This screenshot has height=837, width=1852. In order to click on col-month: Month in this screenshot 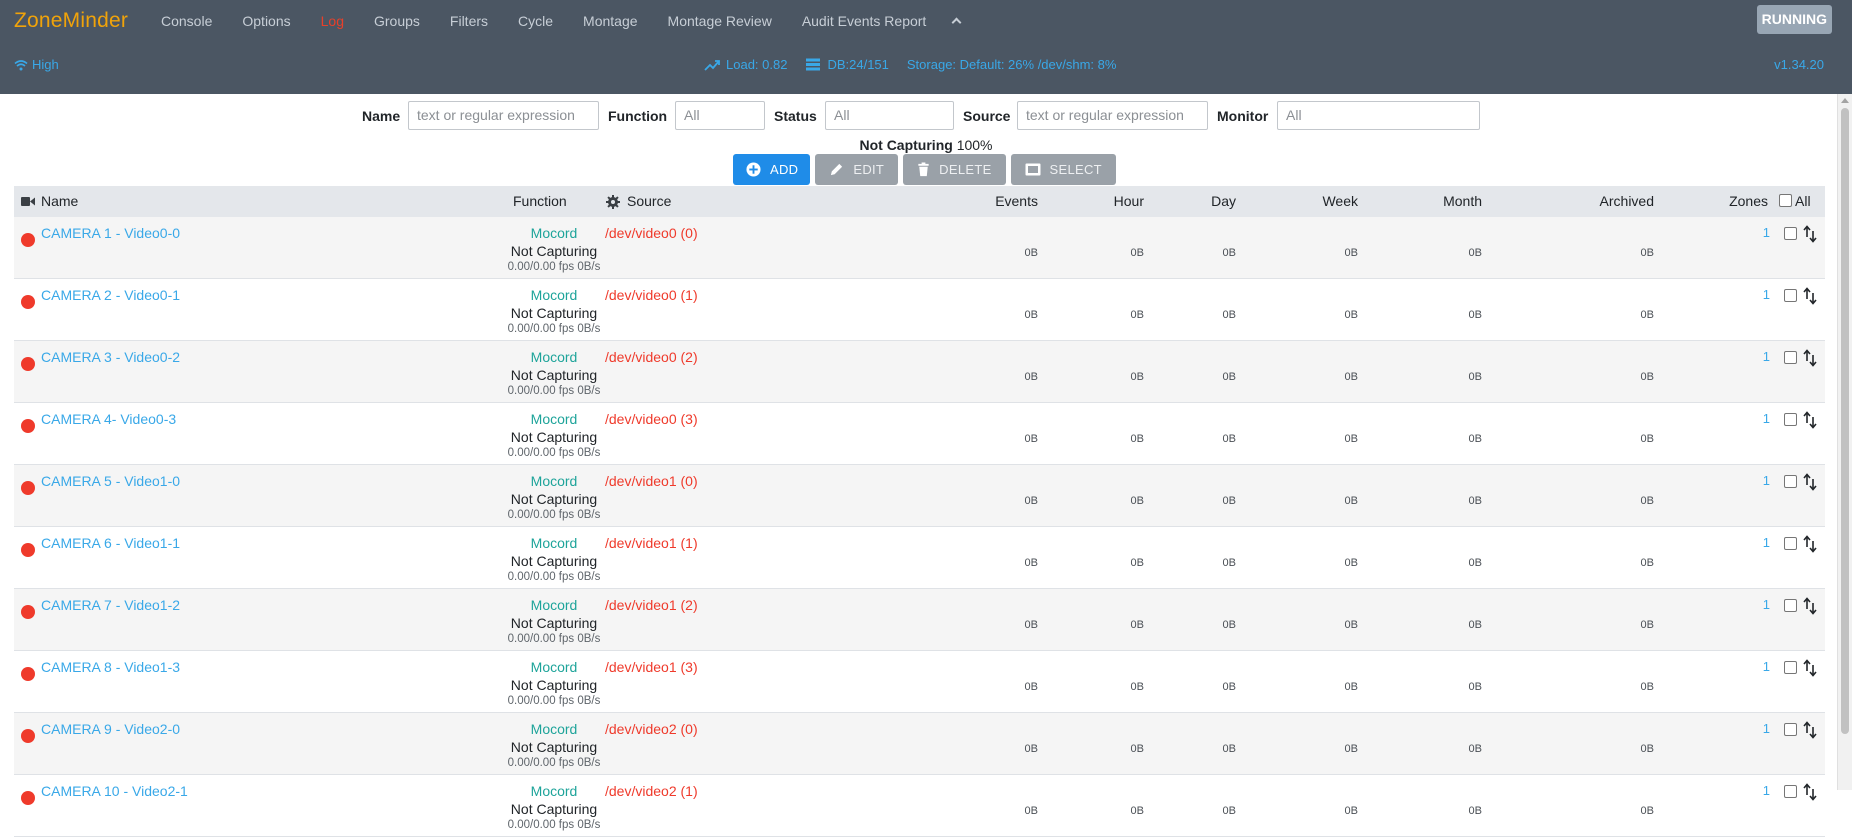, I will do `click(1437, 201)`.